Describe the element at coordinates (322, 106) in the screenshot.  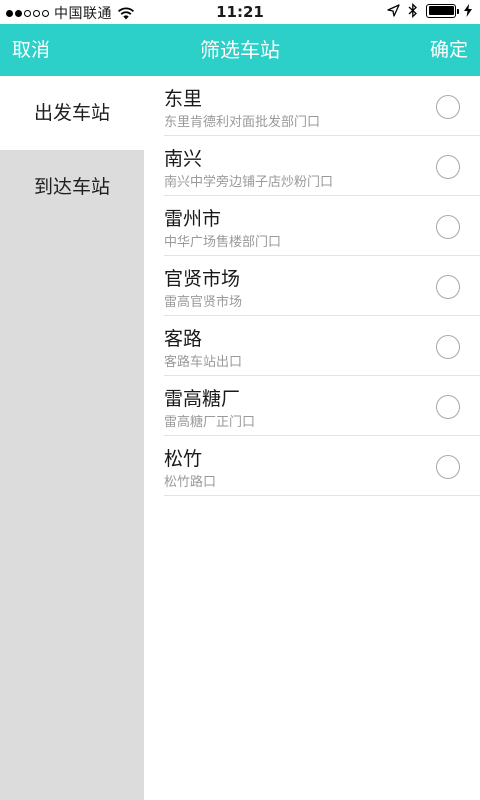
I see `list-item: 东里 东里肯德利对面批发部门口` at that location.